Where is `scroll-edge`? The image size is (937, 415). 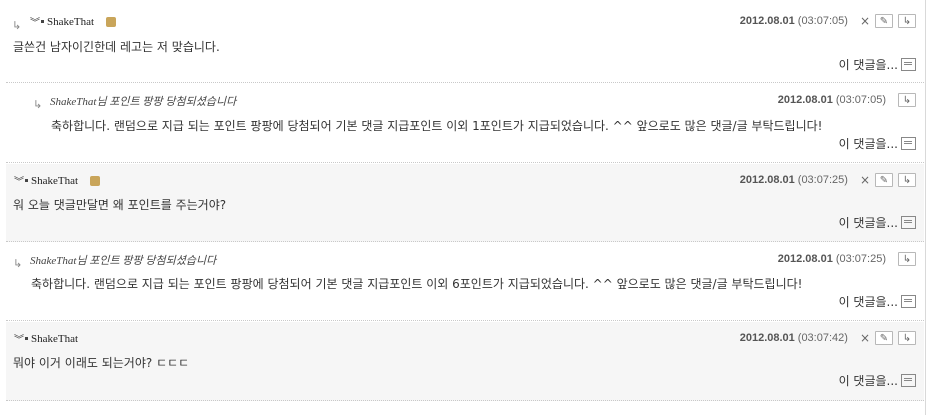 scroll-edge is located at coordinates (925, 207).